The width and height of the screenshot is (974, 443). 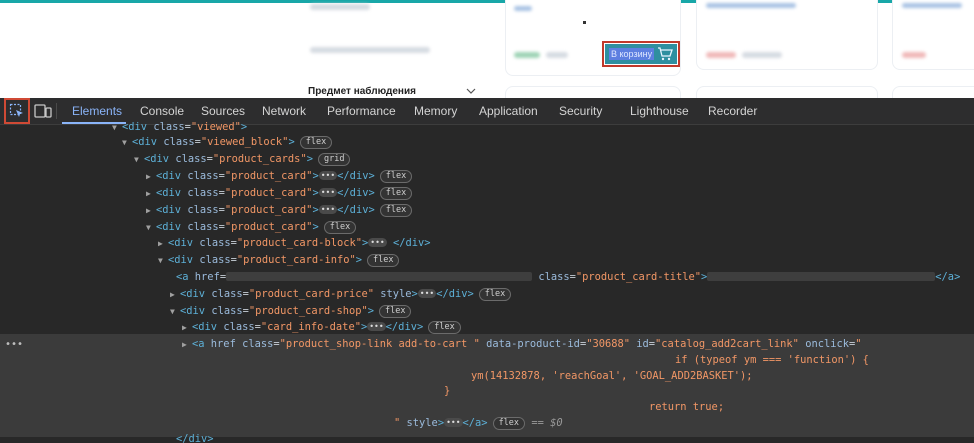 What do you see at coordinates (732, 111) in the screenshot?
I see `tab-recorder: Recorder` at bounding box center [732, 111].